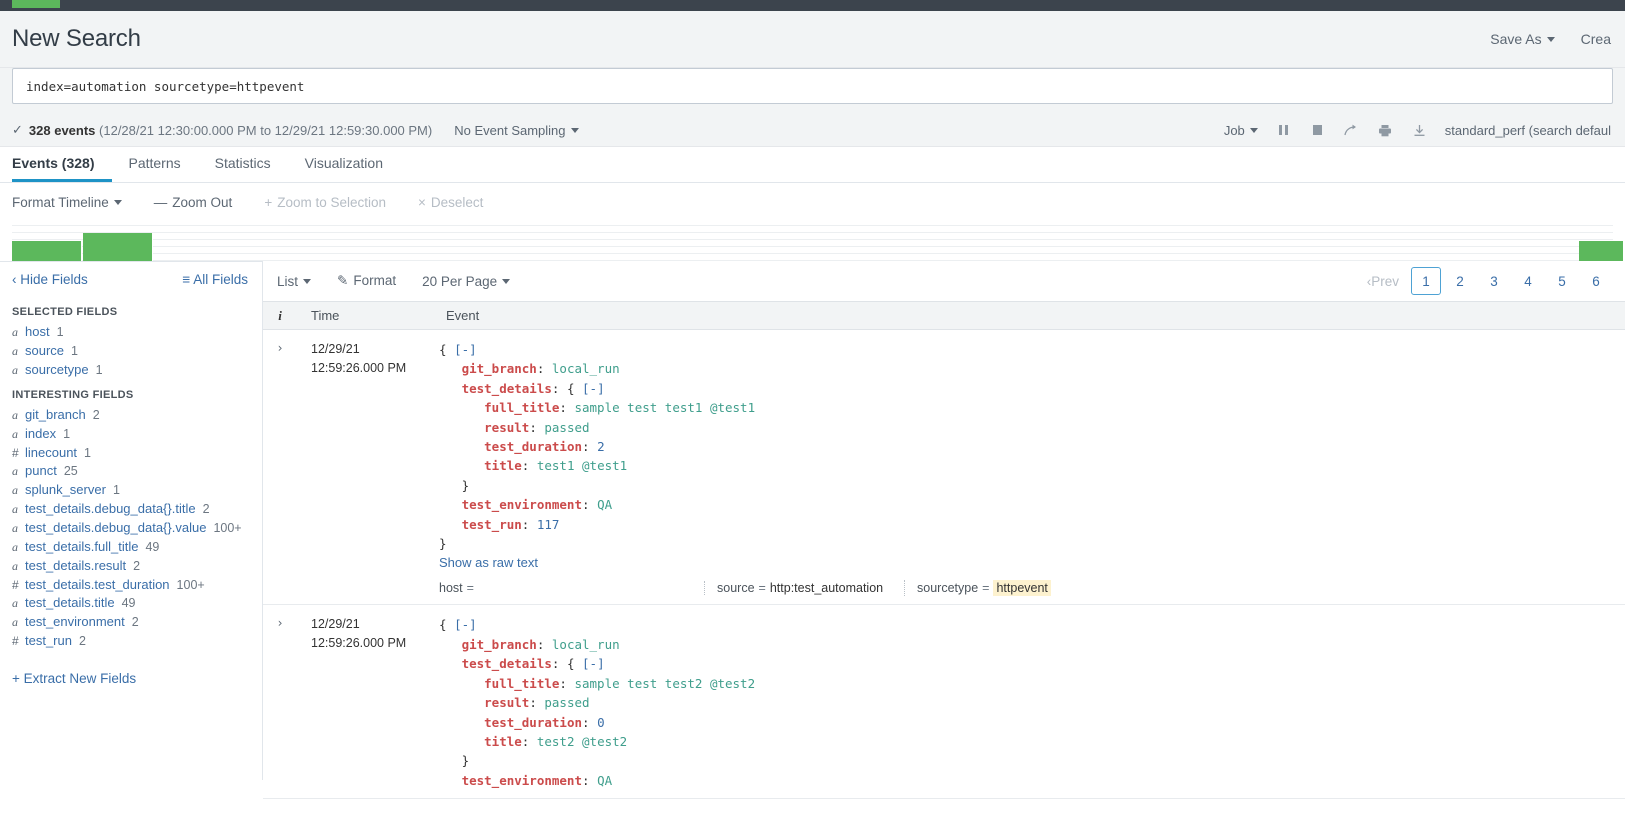  I want to click on field-item-test_details.result: a test_details.result 2, so click(131, 565).